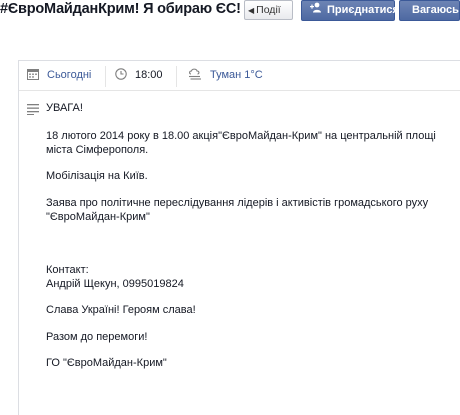  Describe the element at coordinates (115, 277) in the screenshot. I see `description-paragraph: Контакт: Андрій Щекун, 0995019824` at that location.